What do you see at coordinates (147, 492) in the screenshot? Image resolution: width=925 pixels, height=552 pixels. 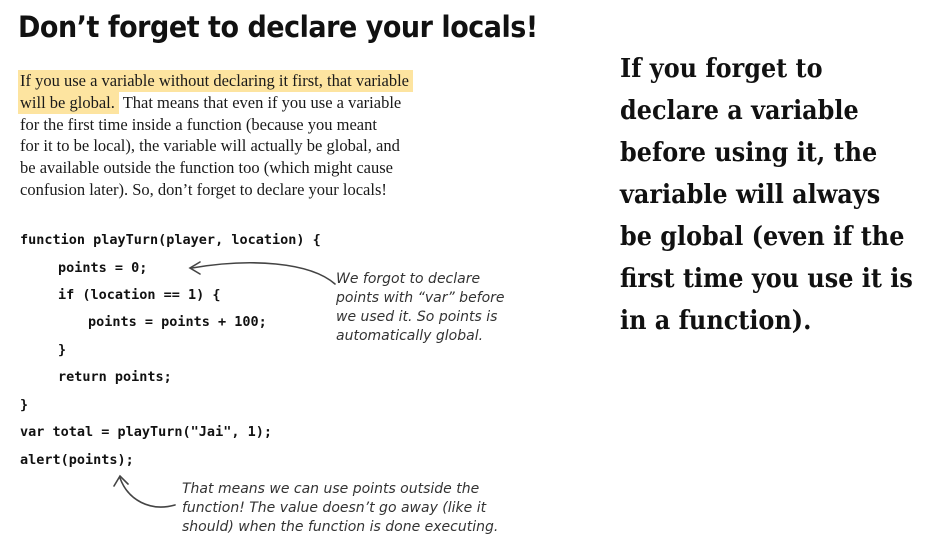 I see `arrow-to-alert-icon` at bounding box center [147, 492].